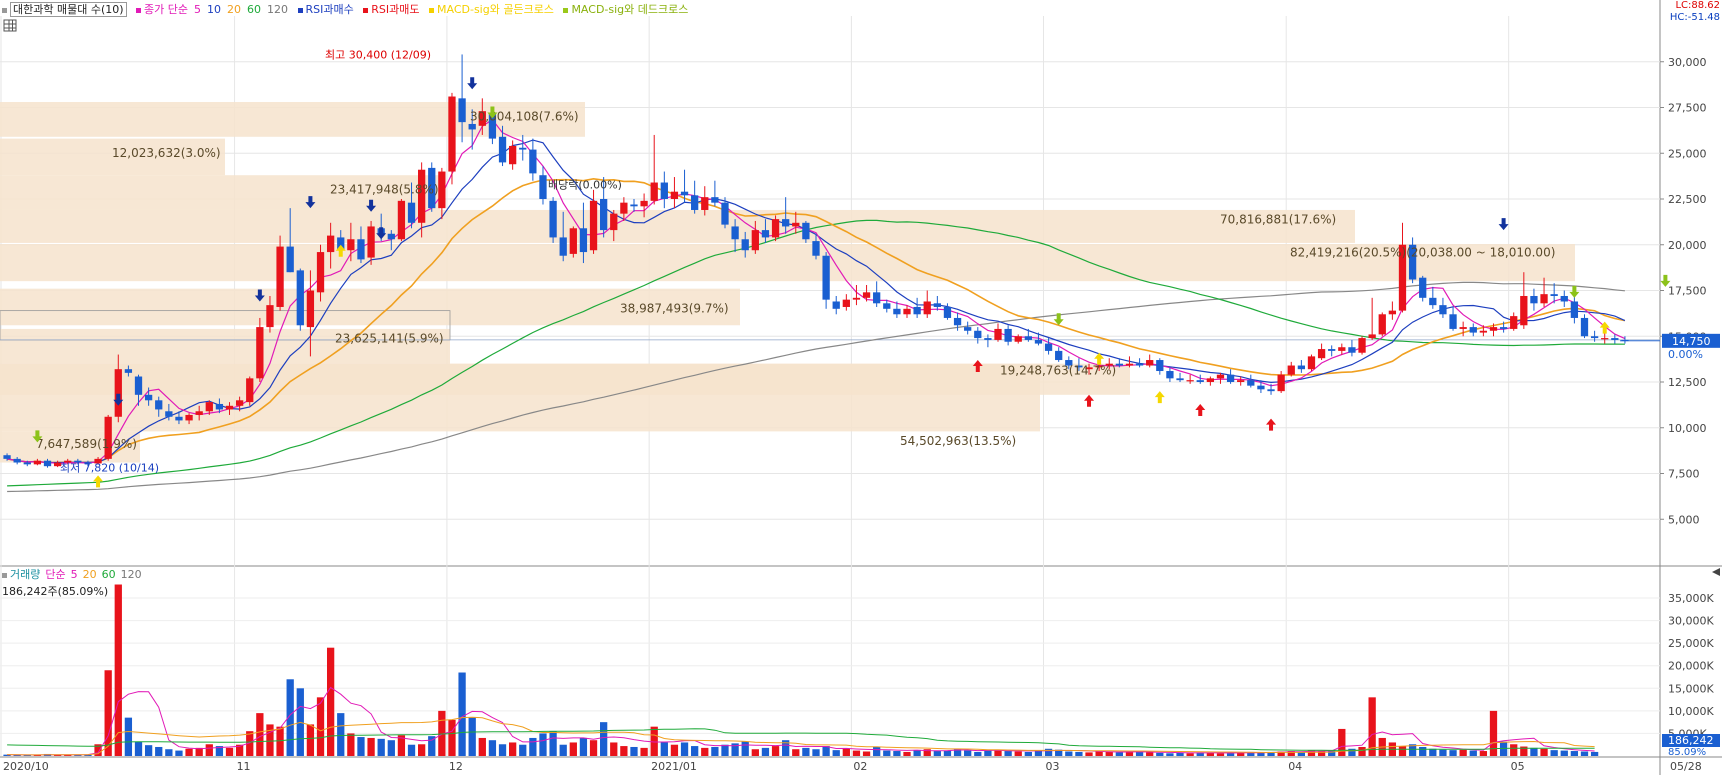 The width and height of the screenshot is (1722, 775). Describe the element at coordinates (1687, 62) in the screenshot. I see `y-tick-label: 30,000` at that location.